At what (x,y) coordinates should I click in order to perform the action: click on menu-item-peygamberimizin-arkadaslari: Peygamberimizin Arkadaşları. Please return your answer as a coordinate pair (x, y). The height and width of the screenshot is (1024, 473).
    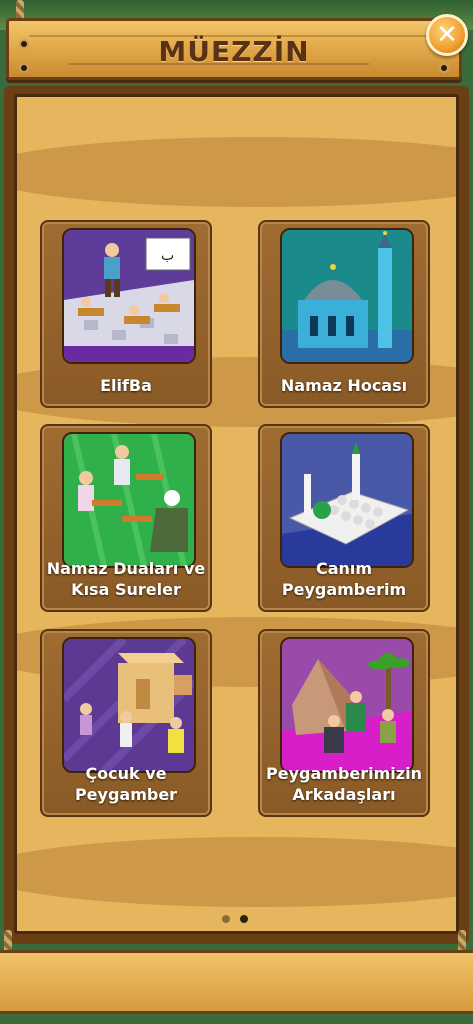
    Looking at the image, I should click on (344, 723).